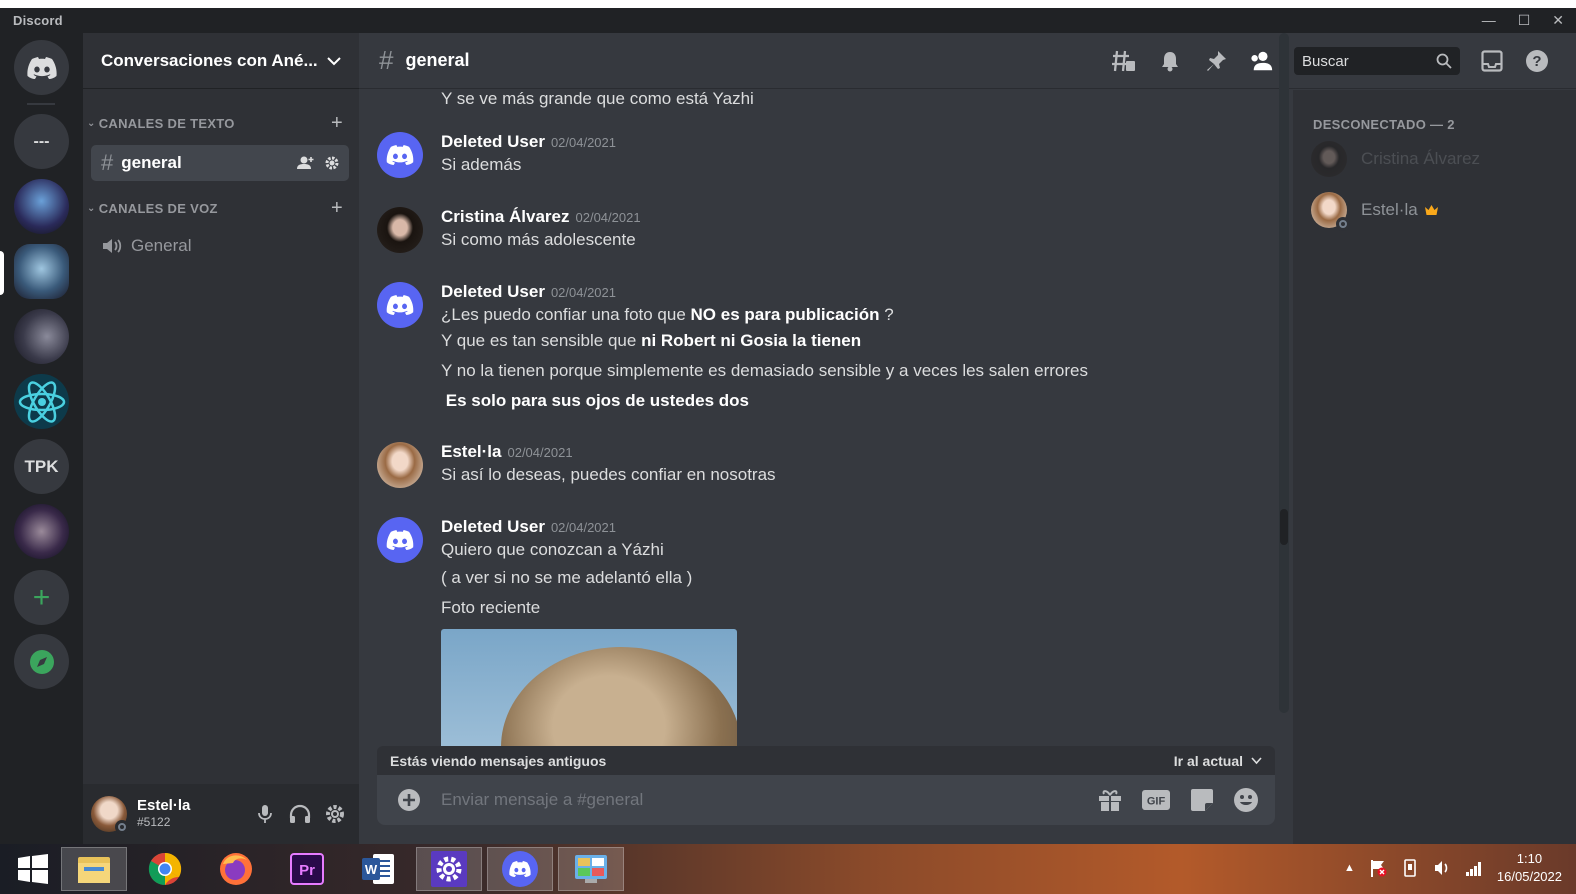 The width and height of the screenshot is (1576, 894). What do you see at coordinates (1216, 61) in the screenshot?
I see `pin-icon` at bounding box center [1216, 61].